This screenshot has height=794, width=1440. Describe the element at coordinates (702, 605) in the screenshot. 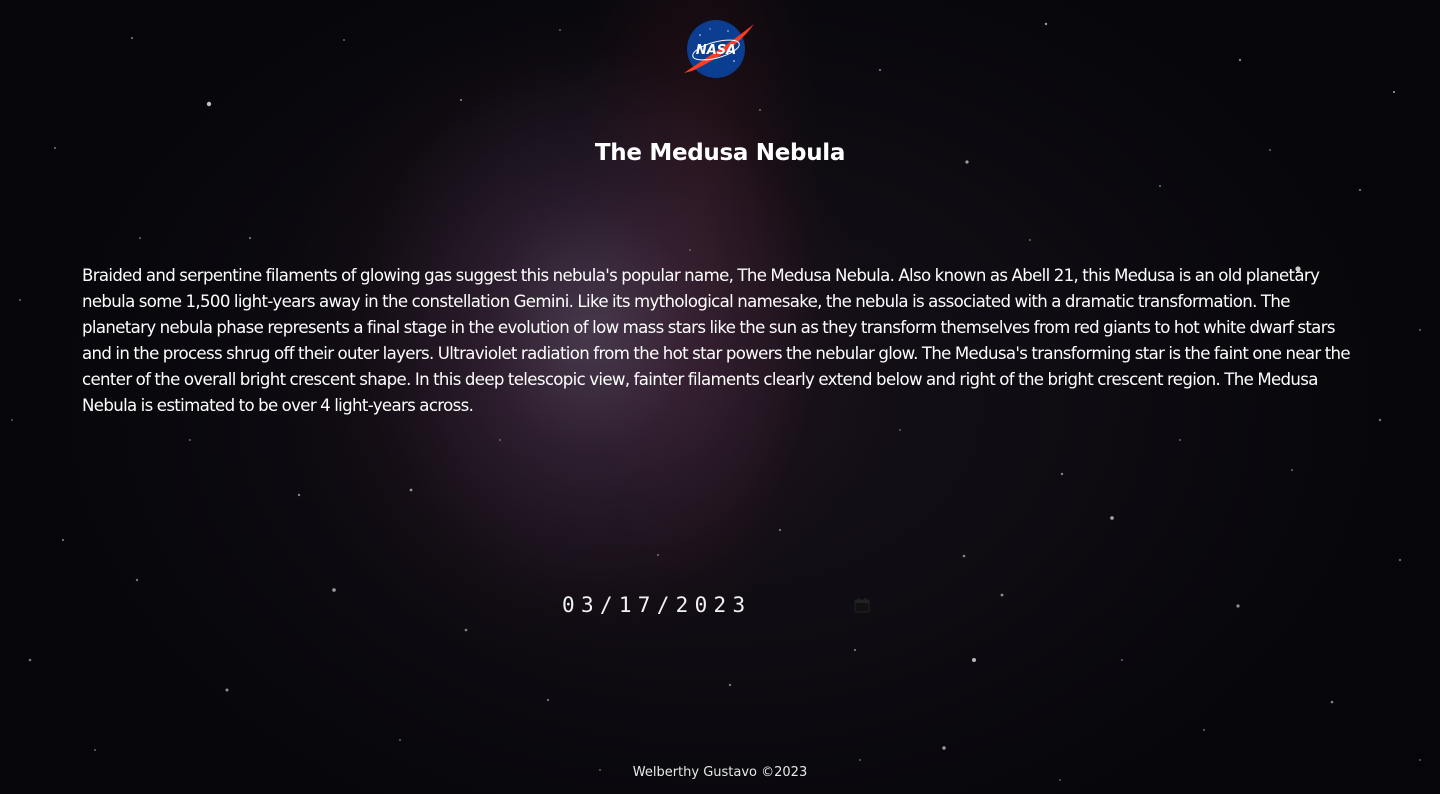

I see `date-input-value: 03/17/2023` at that location.